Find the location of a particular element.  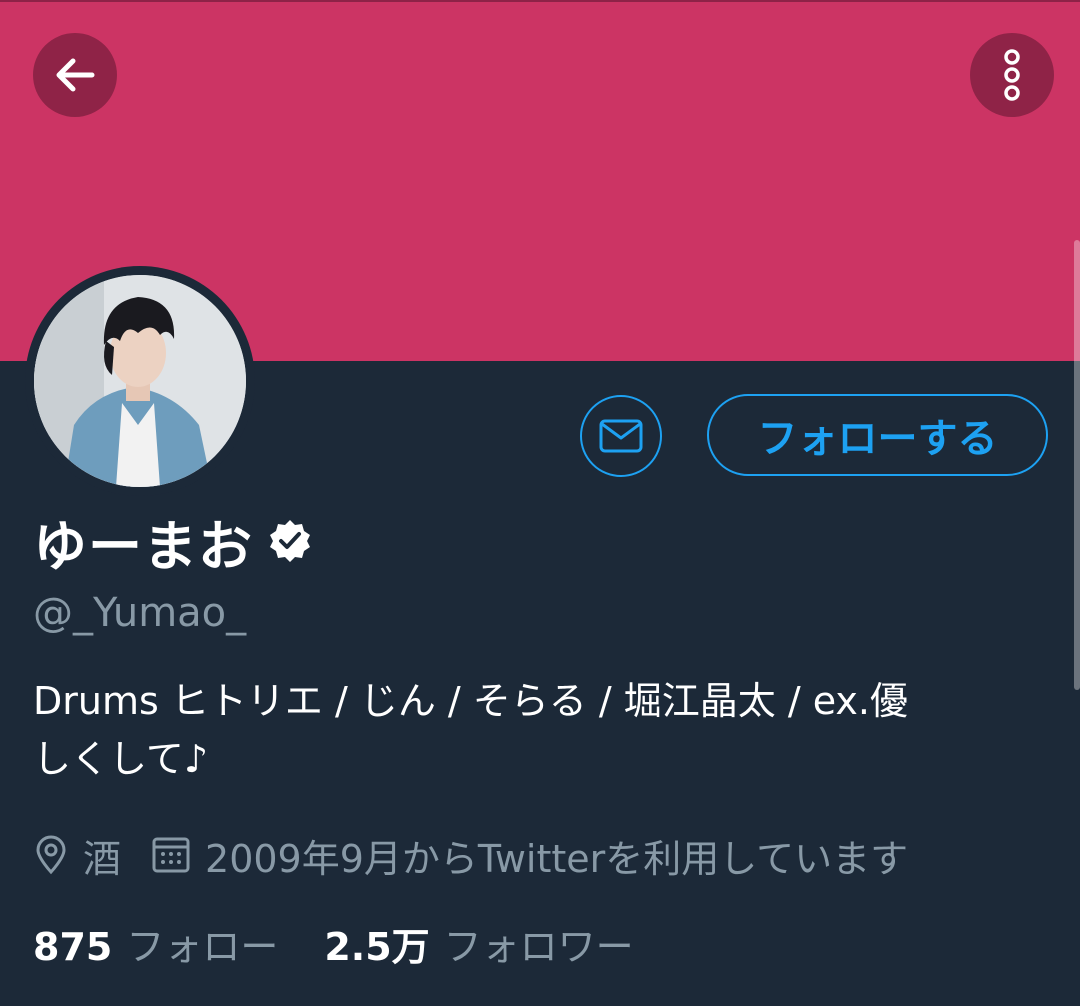

more-vertical-icon is located at coordinates (1012, 75).